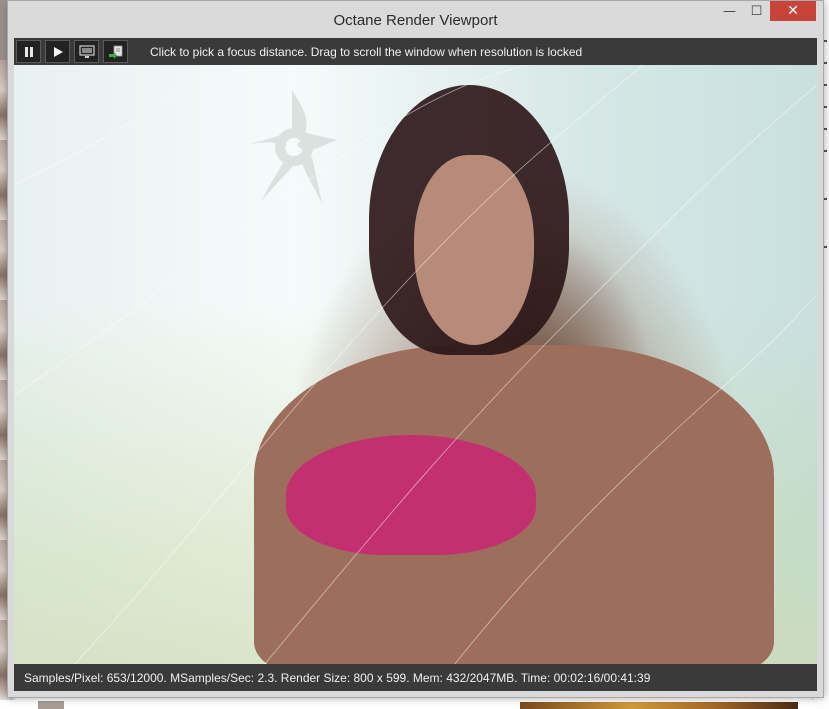 The width and height of the screenshot is (829, 709). I want to click on pause-button, so click(28, 51).